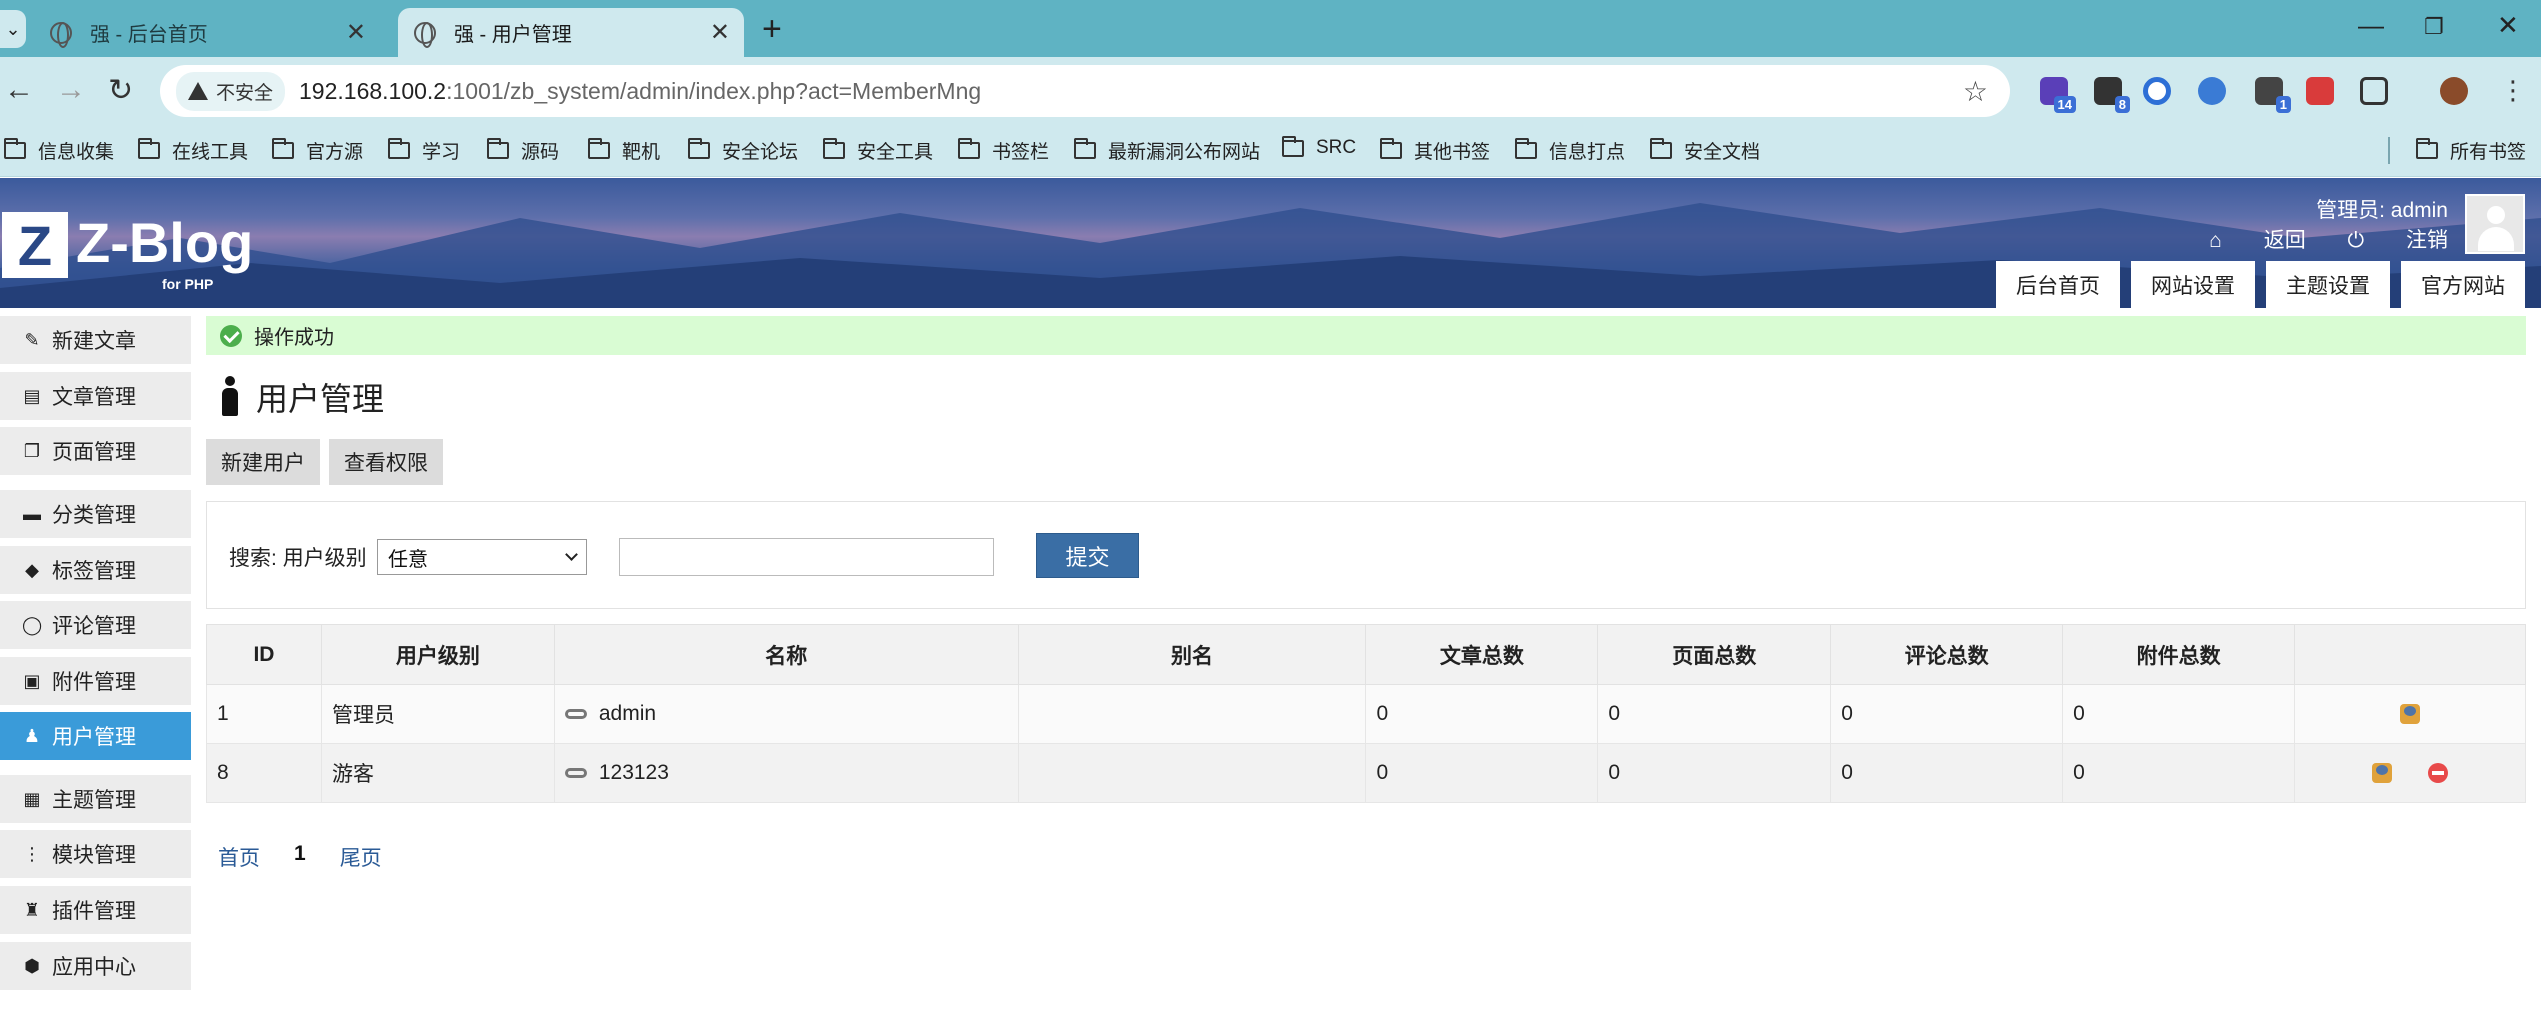 The height and width of the screenshot is (1027, 2541). What do you see at coordinates (2438, 773) in the screenshot?
I see `delete-user-icon` at bounding box center [2438, 773].